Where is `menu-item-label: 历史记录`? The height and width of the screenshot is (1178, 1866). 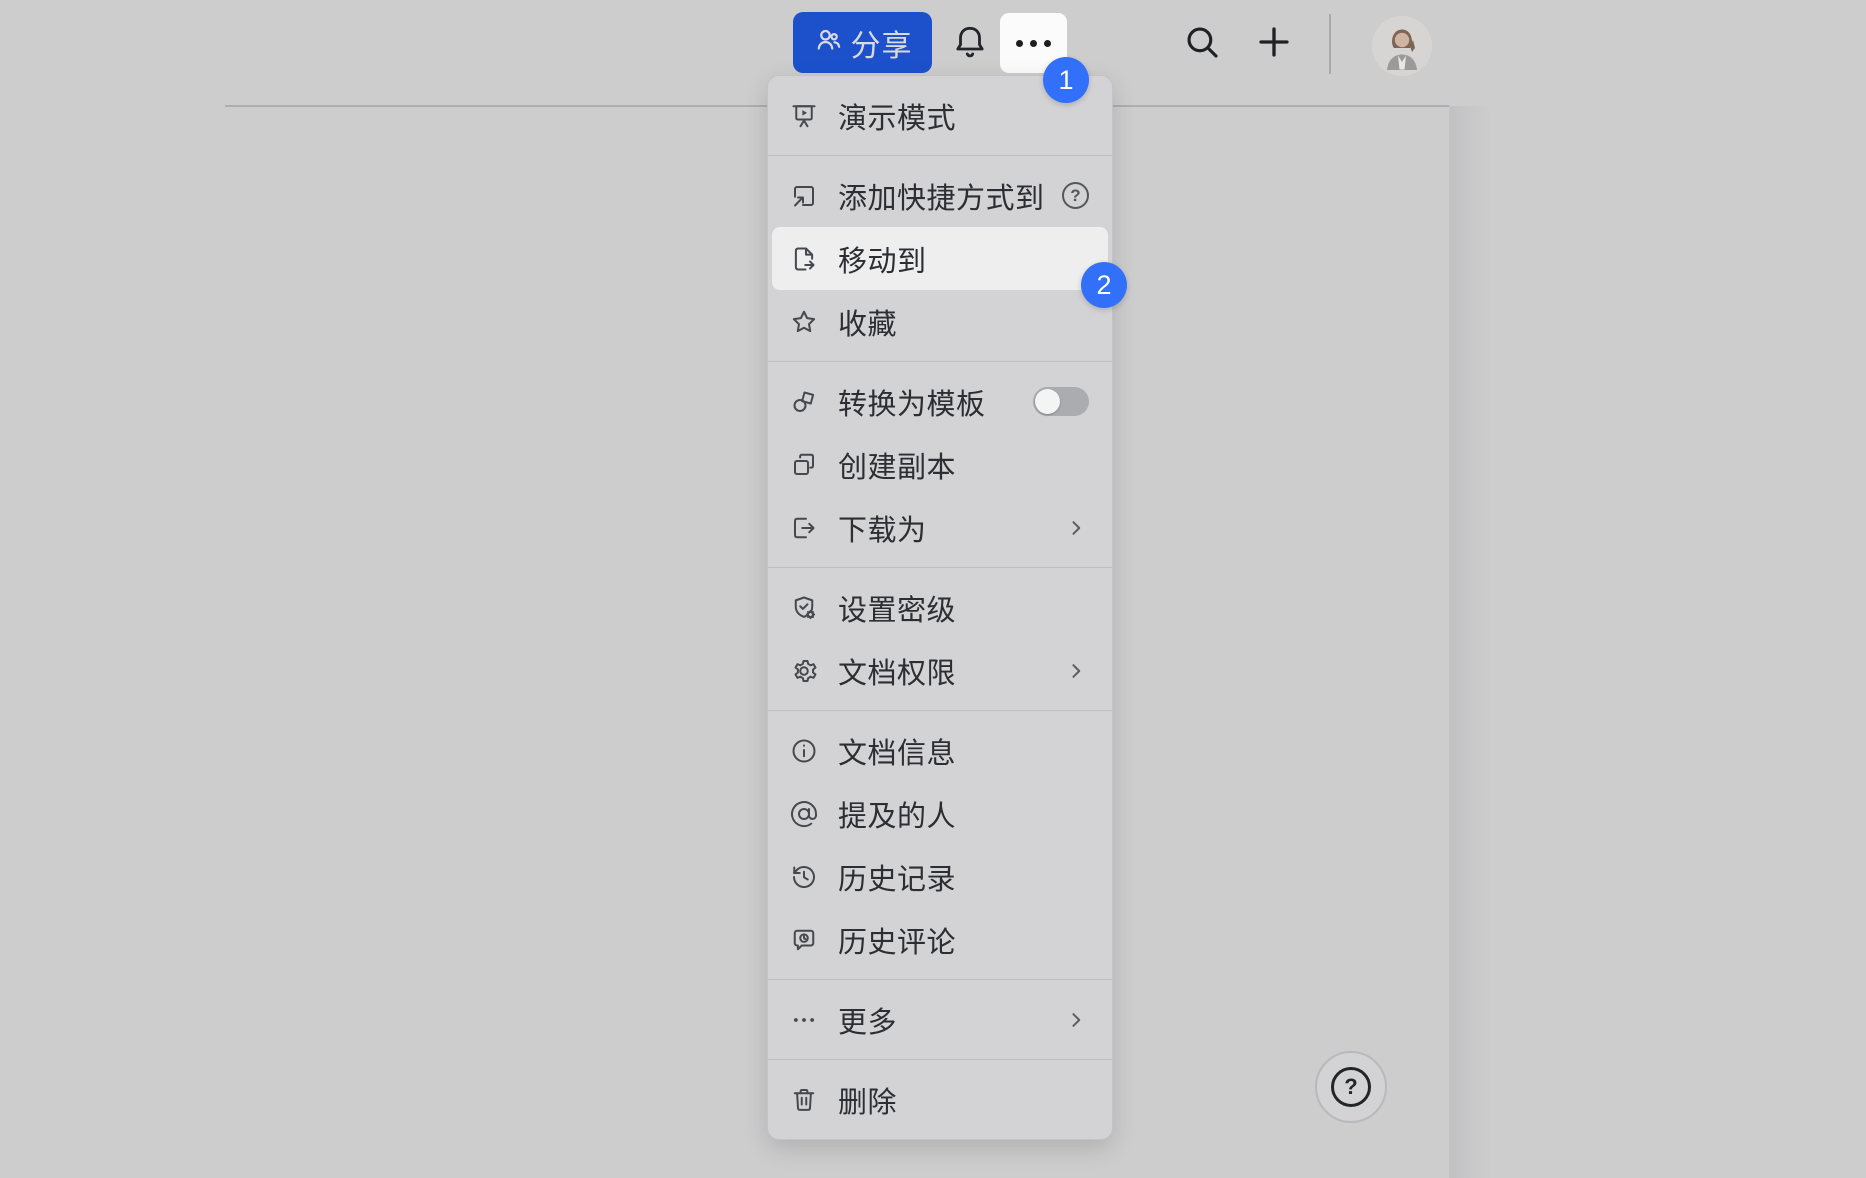 menu-item-label: 历史记录 is located at coordinates (897, 879).